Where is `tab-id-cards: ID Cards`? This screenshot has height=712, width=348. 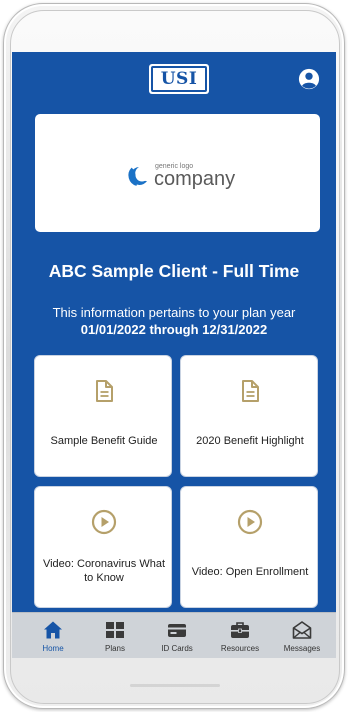
tab-id-cards: ID Cards is located at coordinates (177, 635).